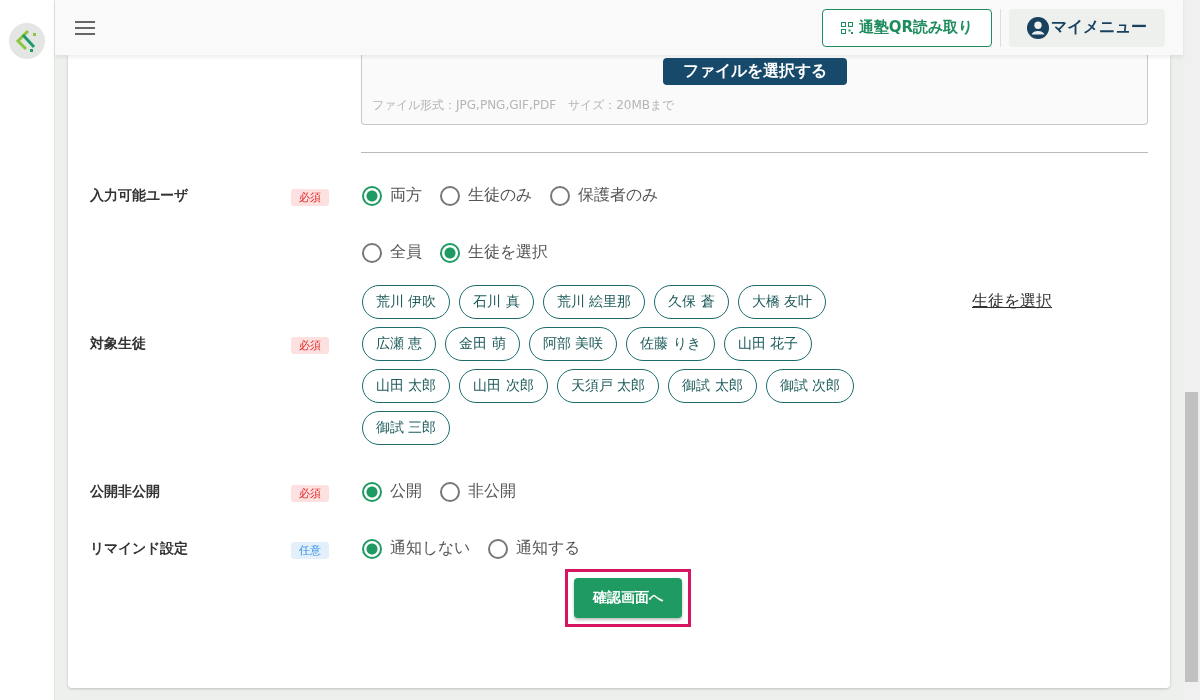  Describe the element at coordinates (628, 598) in the screenshot. I see `confirm-button: 確認画面へ` at that location.